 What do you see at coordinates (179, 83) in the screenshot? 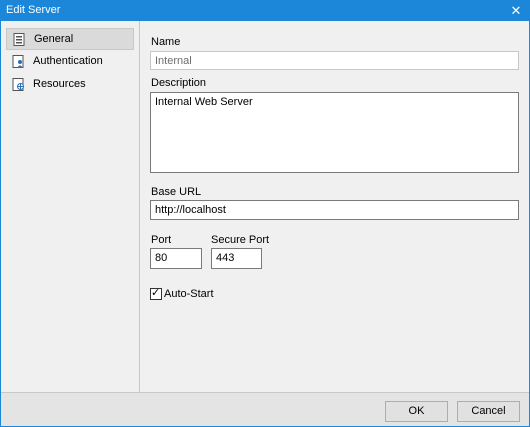
I see `description-label: Description` at bounding box center [179, 83].